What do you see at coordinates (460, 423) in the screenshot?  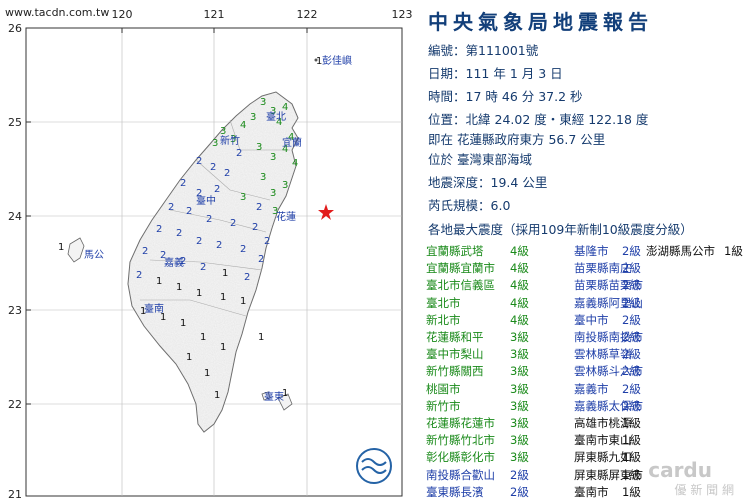 I see `station-name: 花蓮縣花蓮市` at bounding box center [460, 423].